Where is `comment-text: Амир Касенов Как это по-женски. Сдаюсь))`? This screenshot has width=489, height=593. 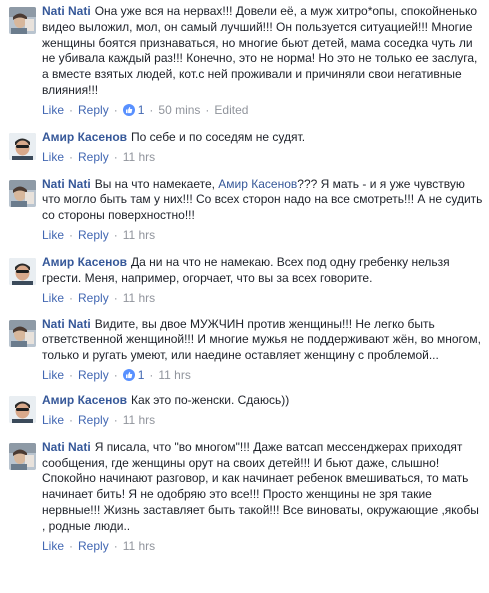
comment-text: Амир Касенов Как это по-женски. Сдаюсь)) is located at coordinates (262, 401).